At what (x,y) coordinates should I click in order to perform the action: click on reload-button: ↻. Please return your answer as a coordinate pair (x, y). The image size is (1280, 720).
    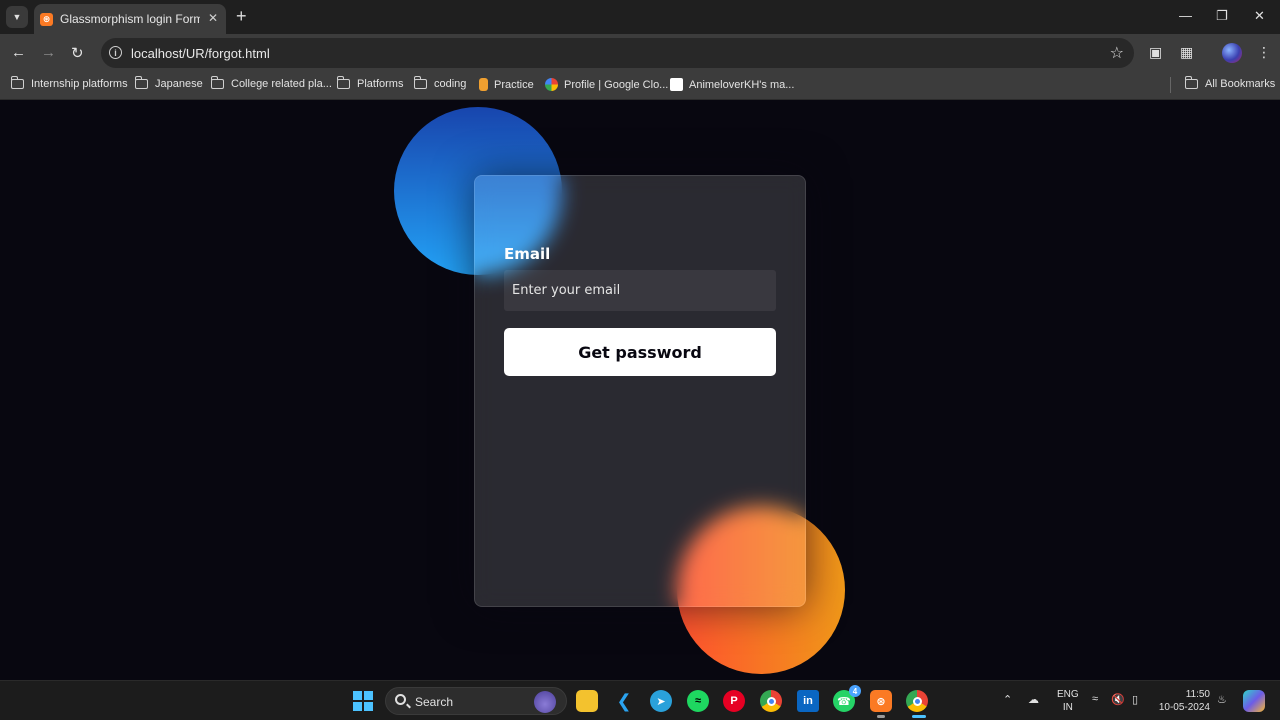
    Looking at the image, I should click on (77, 53).